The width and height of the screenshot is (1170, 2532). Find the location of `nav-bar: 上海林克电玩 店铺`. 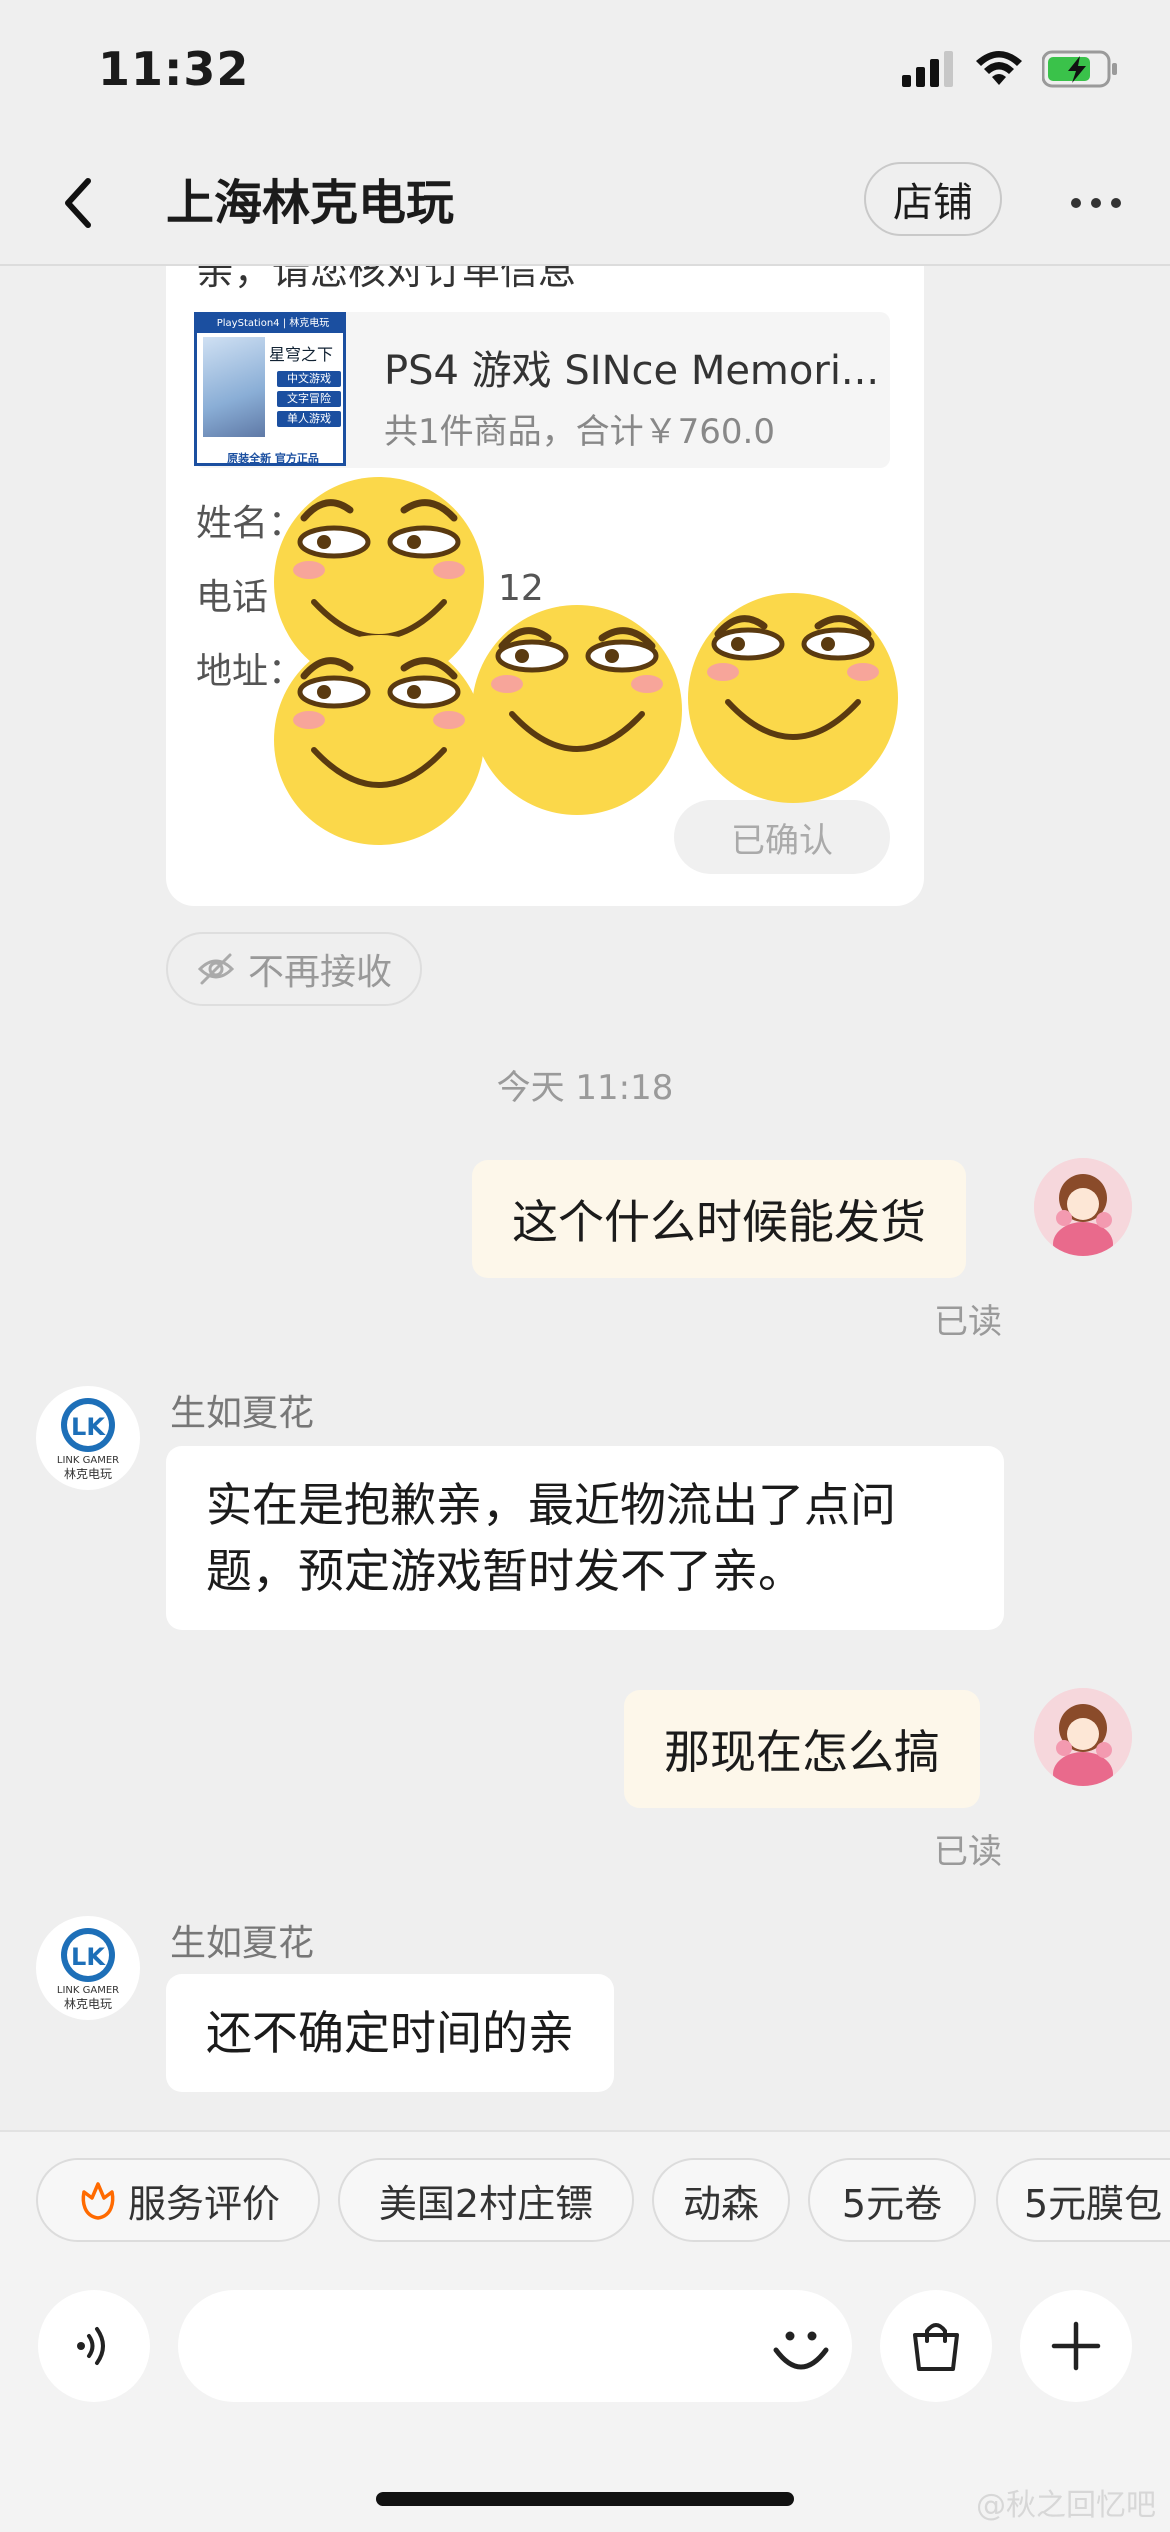

nav-bar: 上海林克电玩 店铺 is located at coordinates (585, 203).